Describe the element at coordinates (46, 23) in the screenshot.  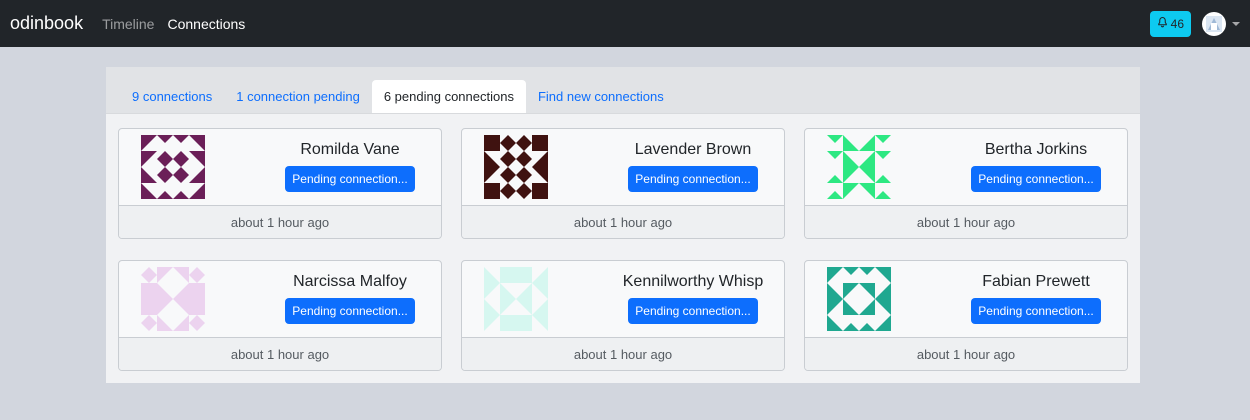
I see `brand-logo: odinbook` at that location.